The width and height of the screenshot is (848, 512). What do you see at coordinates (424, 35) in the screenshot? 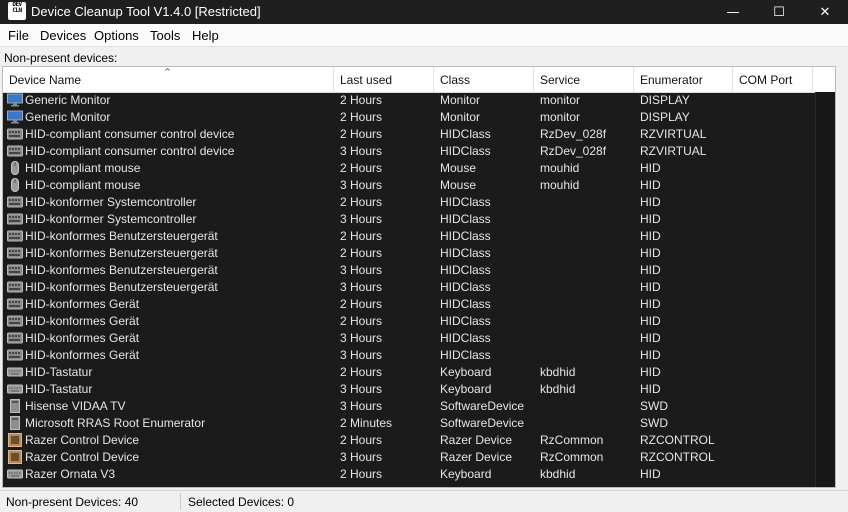
I see `menu-bar: File Devices Options Tools Help` at bounding box center [424, 35].